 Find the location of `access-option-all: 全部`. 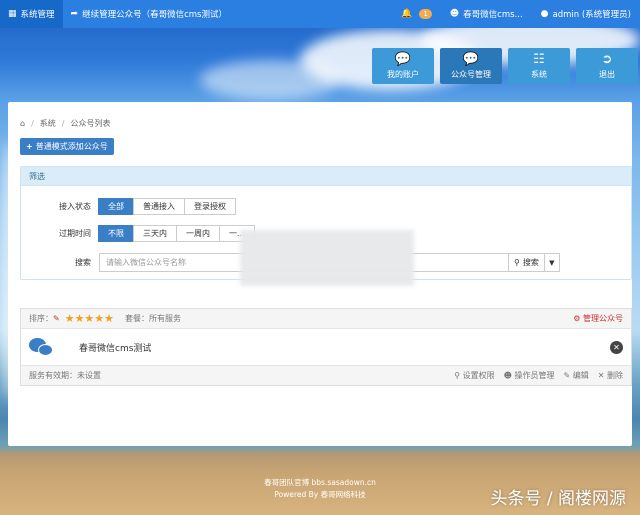

access-option-all: 全部 is located at coordinates (116, 206).